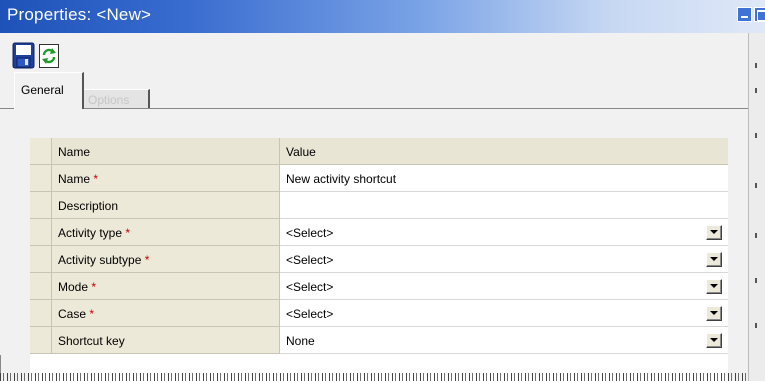  I want to click on property-label: Case *, so click(166, 313).